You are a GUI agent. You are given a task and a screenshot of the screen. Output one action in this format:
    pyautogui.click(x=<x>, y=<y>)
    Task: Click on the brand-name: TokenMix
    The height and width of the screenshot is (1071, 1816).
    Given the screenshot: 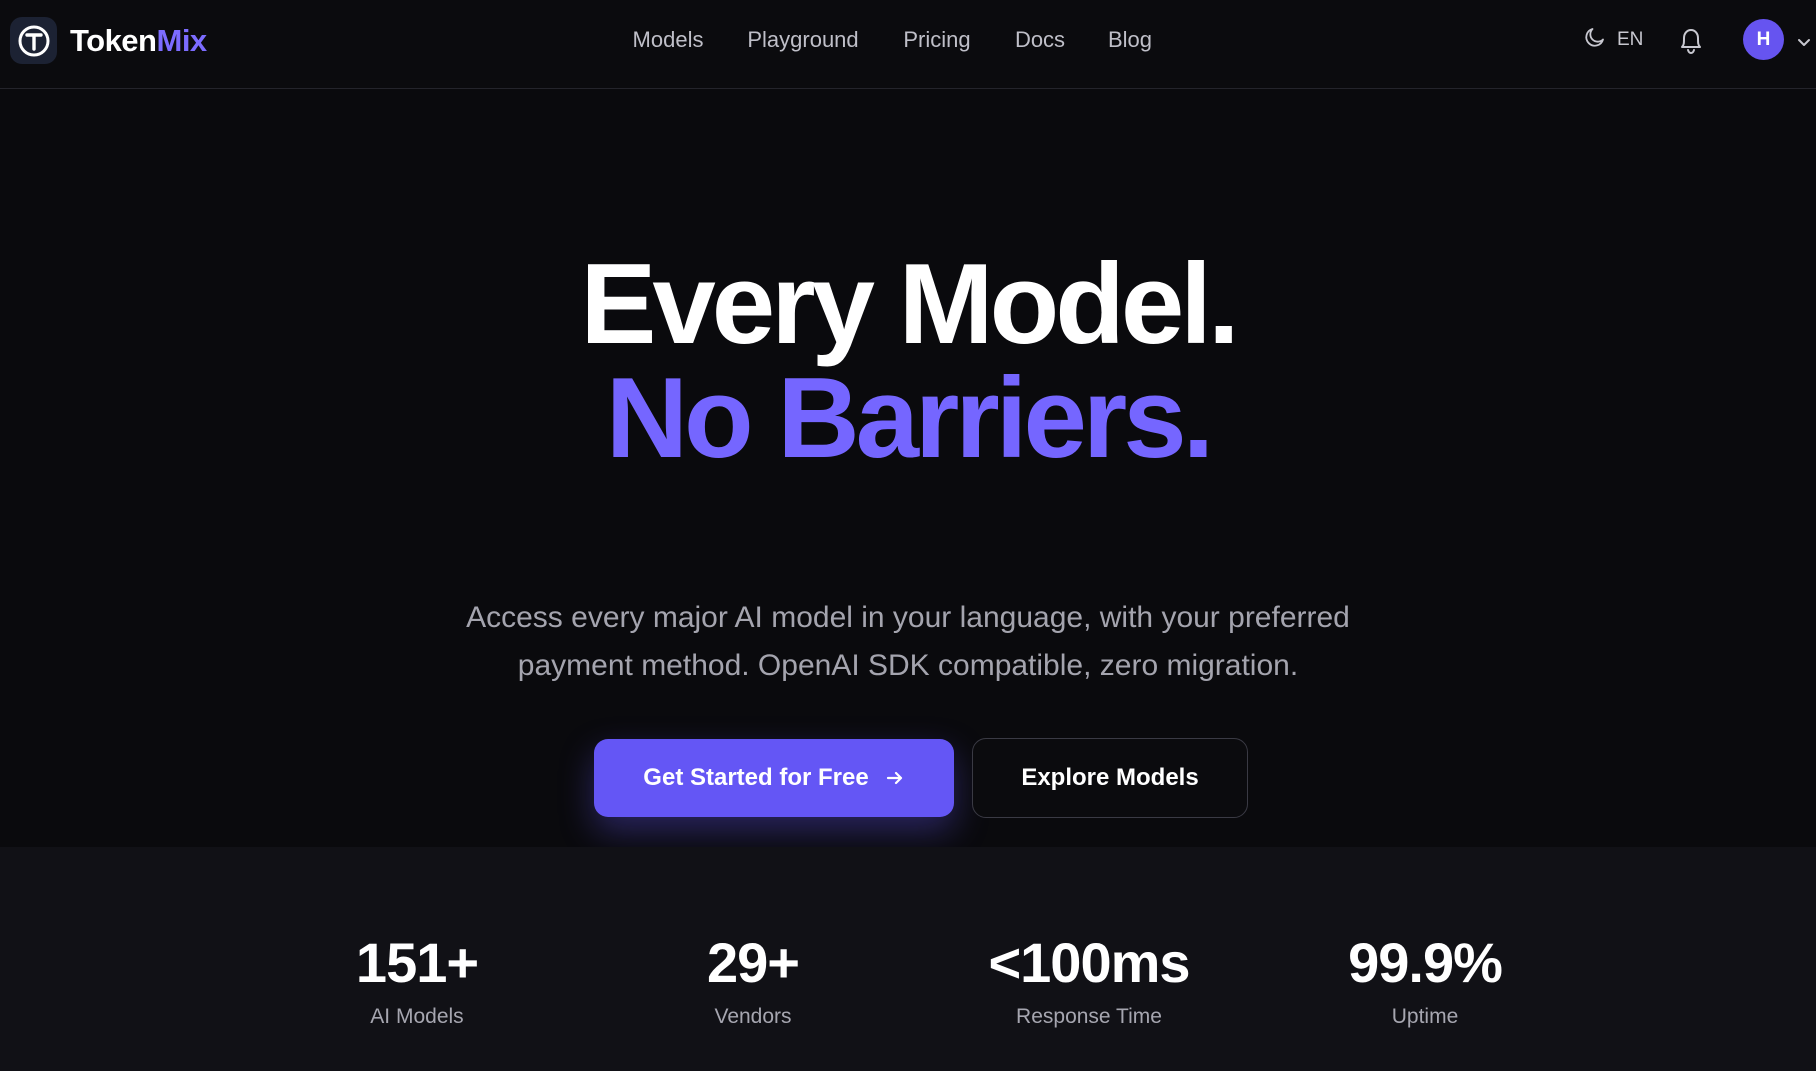 What is the action you would take?
    pyautogui.click(x=138, y=41)
    